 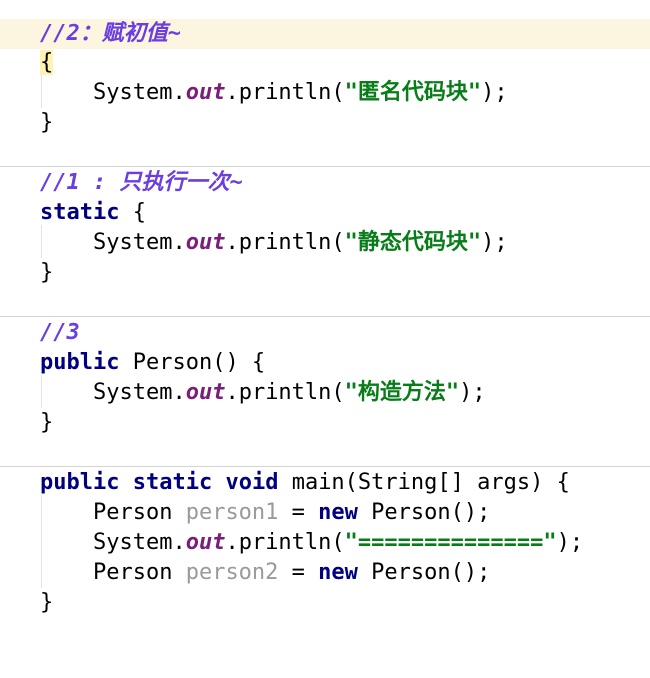 I want to click on code-line-println-separator: System.out.println("==============");, so click(x=325, y=543).